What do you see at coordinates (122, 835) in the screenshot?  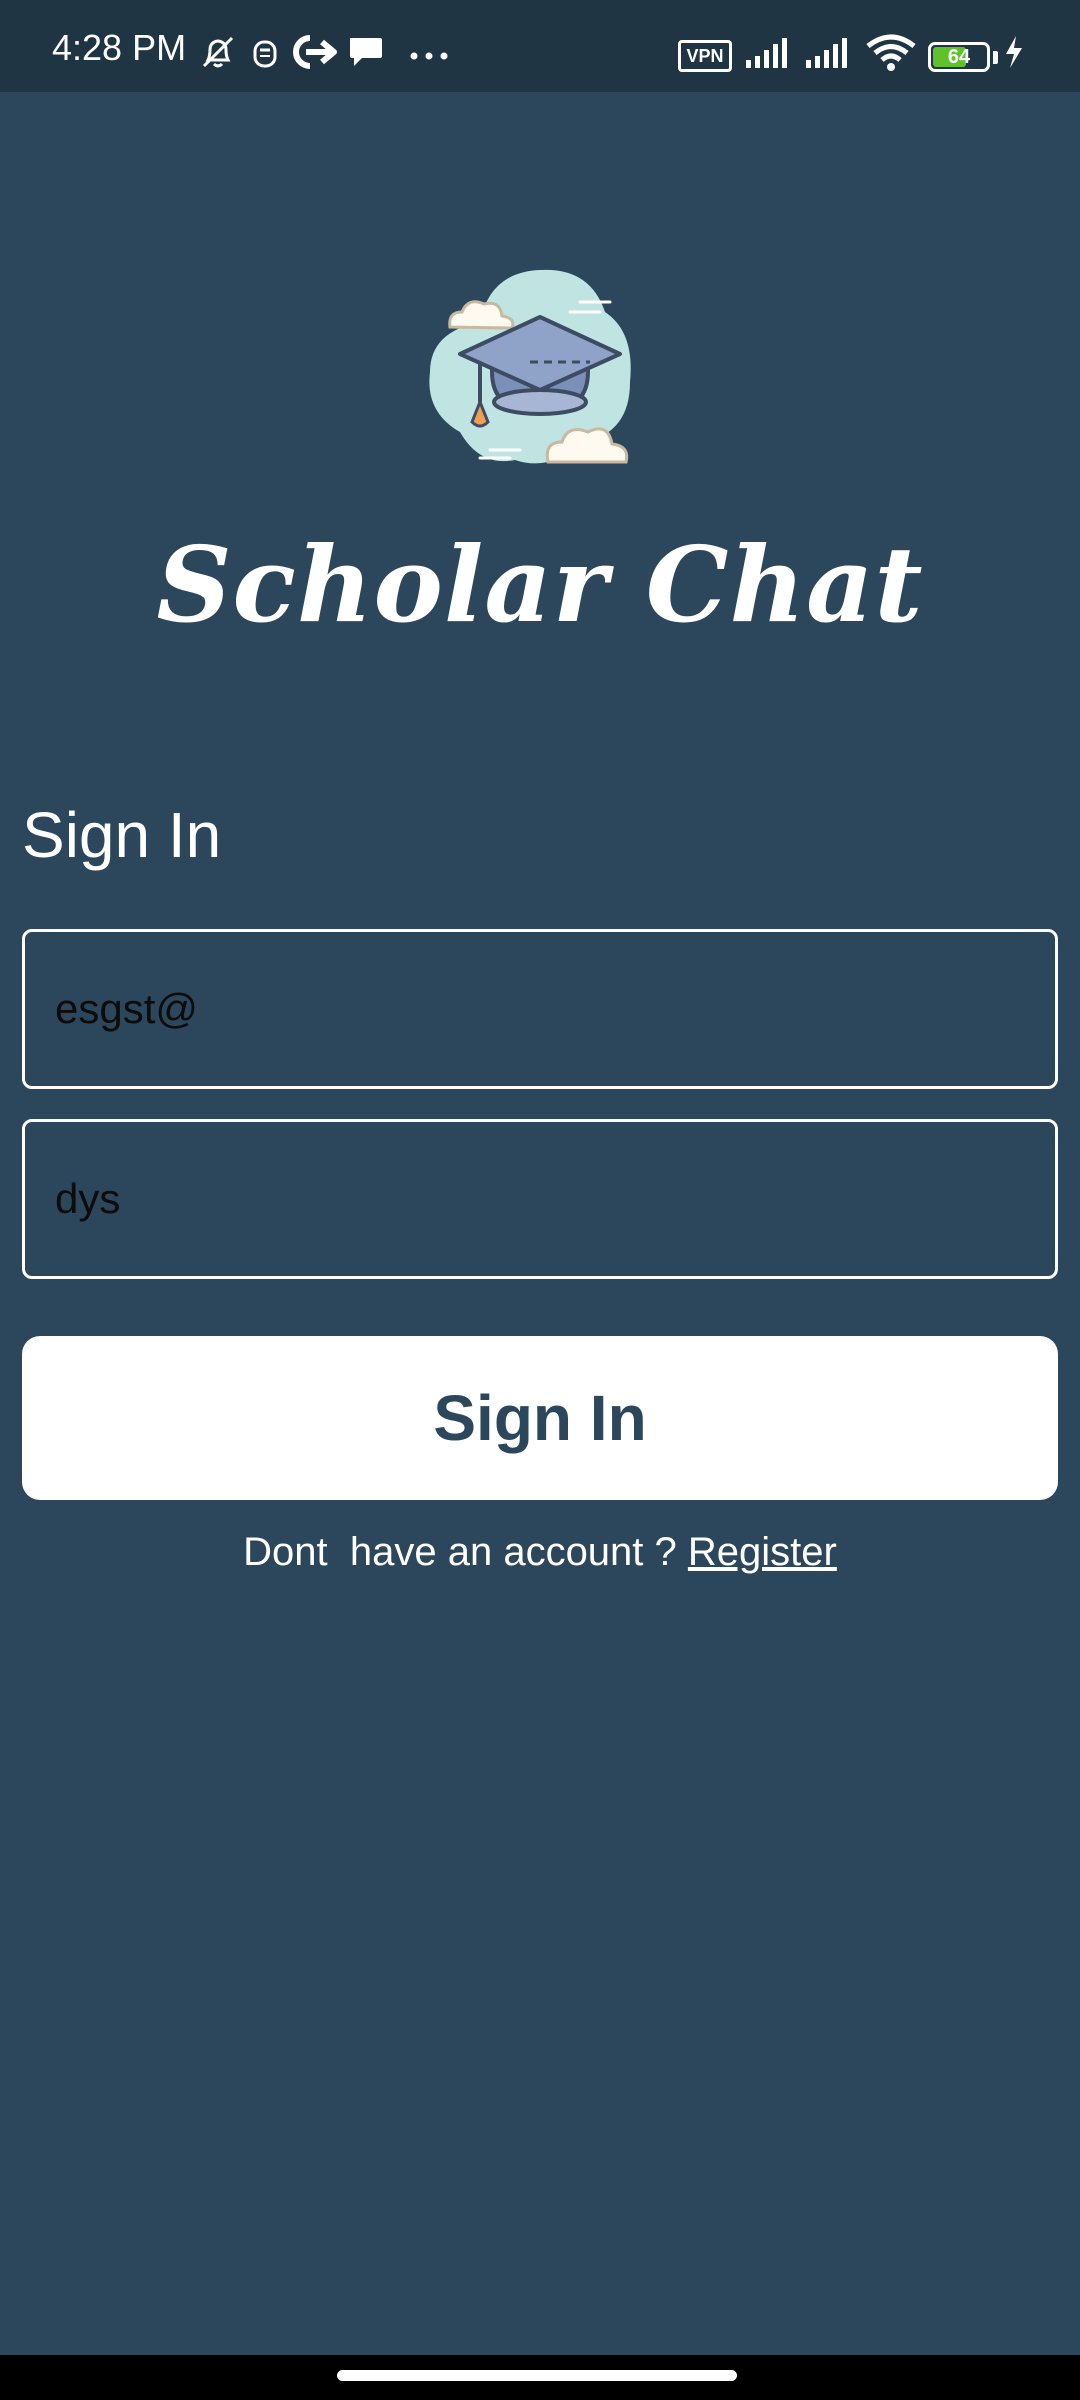 I see `sign-in-heading: Sign In` at bounding box center [122, 835].